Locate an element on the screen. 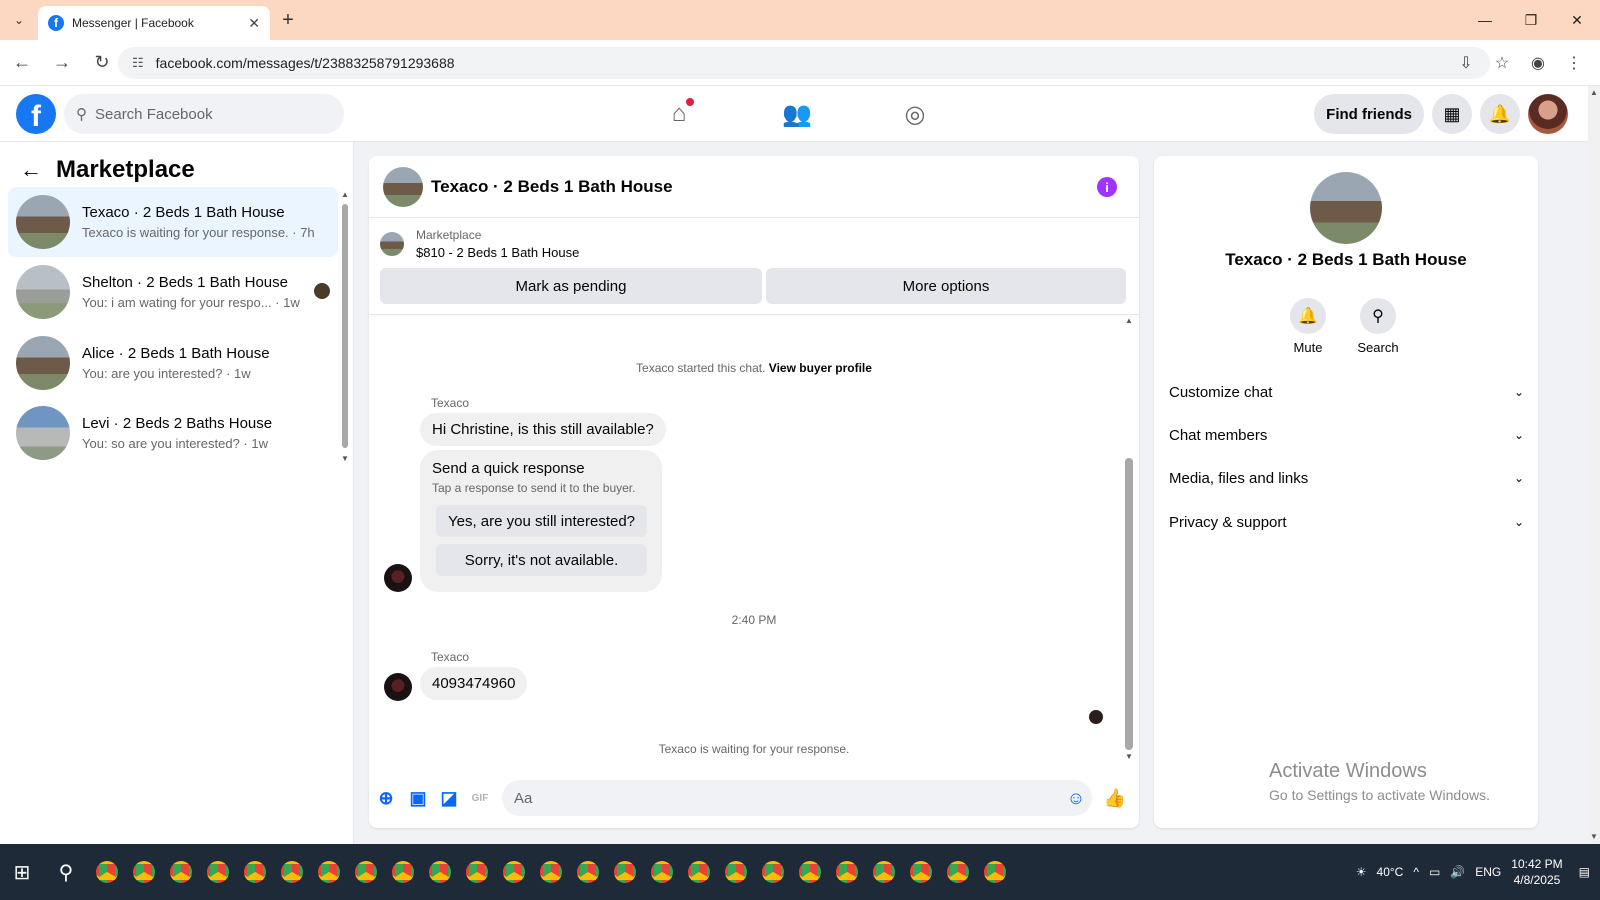 This screenshot has width=1600, height=900. menu-grid-icon: ▦ is located at coordinates (1452, 114).